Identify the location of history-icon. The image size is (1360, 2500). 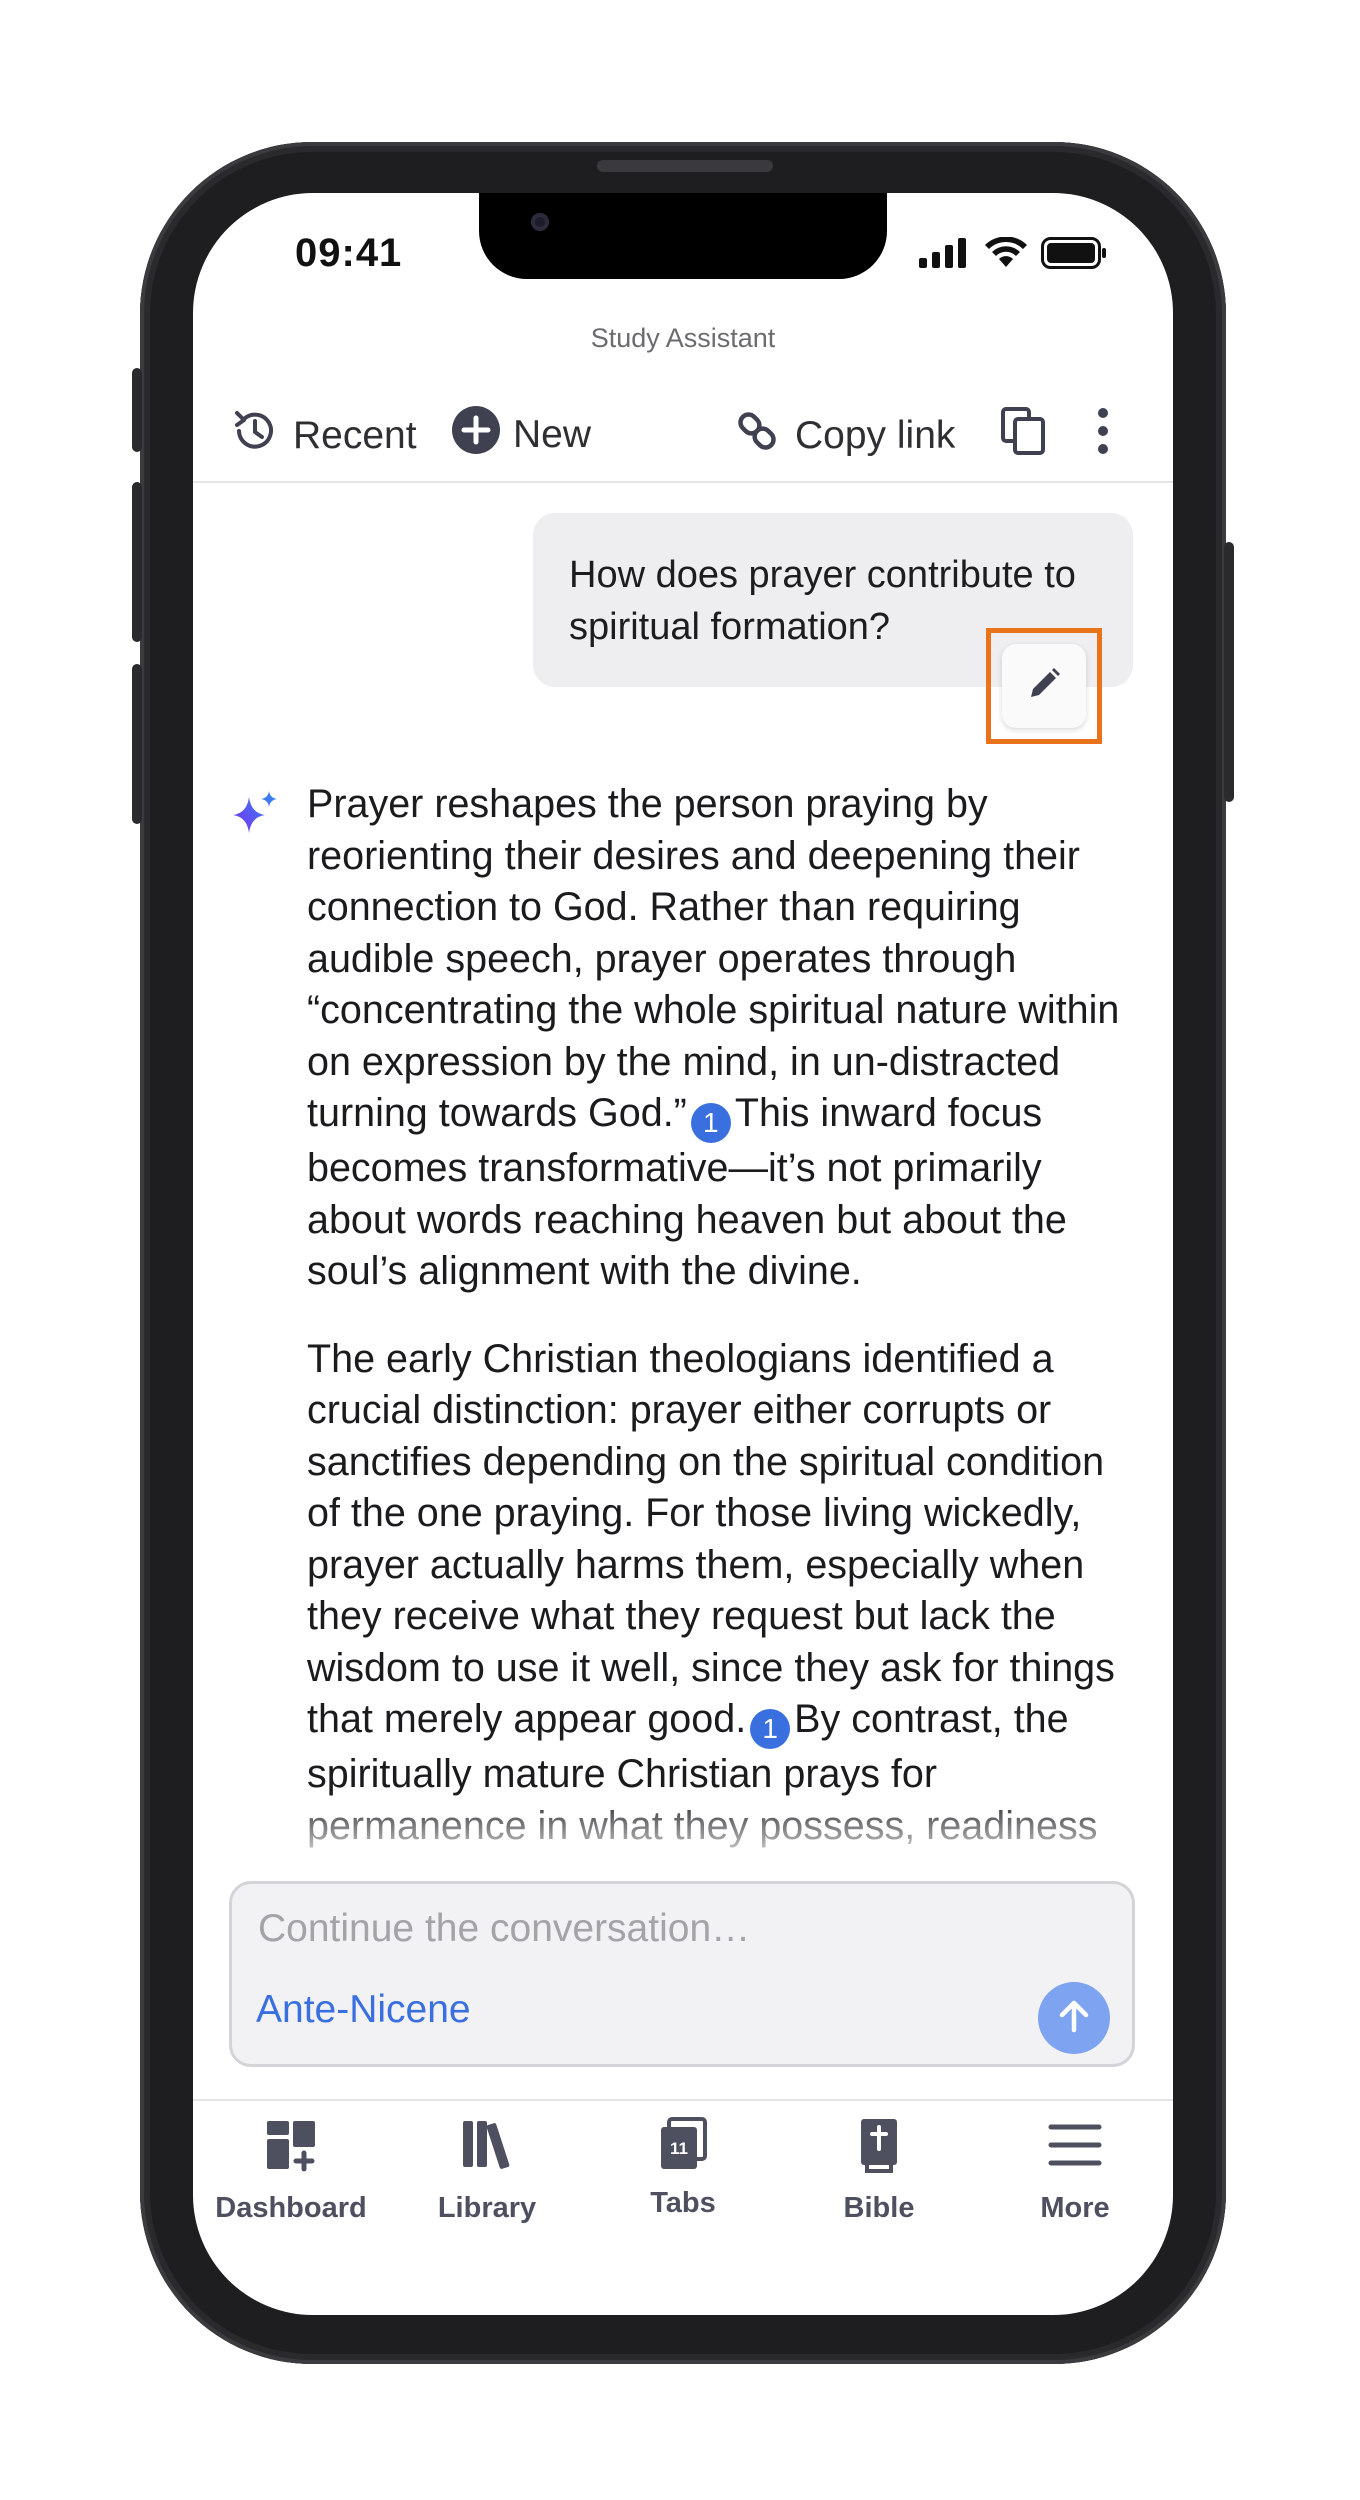
(255, 436).